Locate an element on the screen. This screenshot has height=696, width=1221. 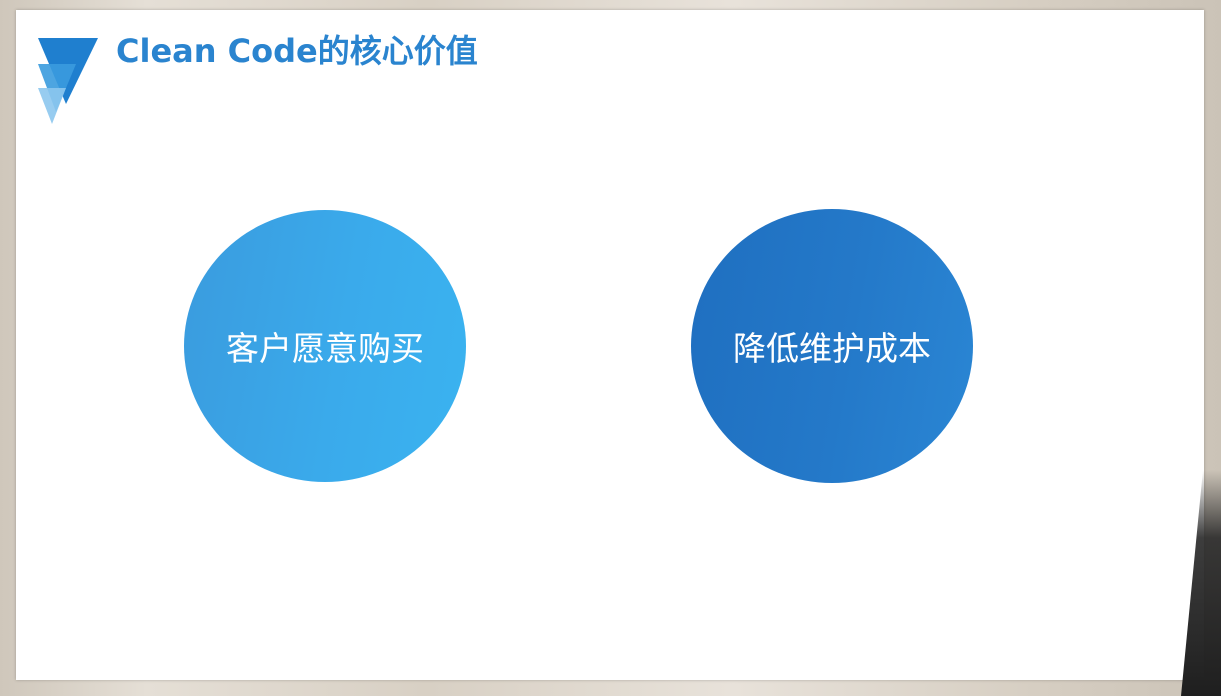
circle-customer-willing-to-buy: 客户愿意购买 is located at coordinates (325, 346).